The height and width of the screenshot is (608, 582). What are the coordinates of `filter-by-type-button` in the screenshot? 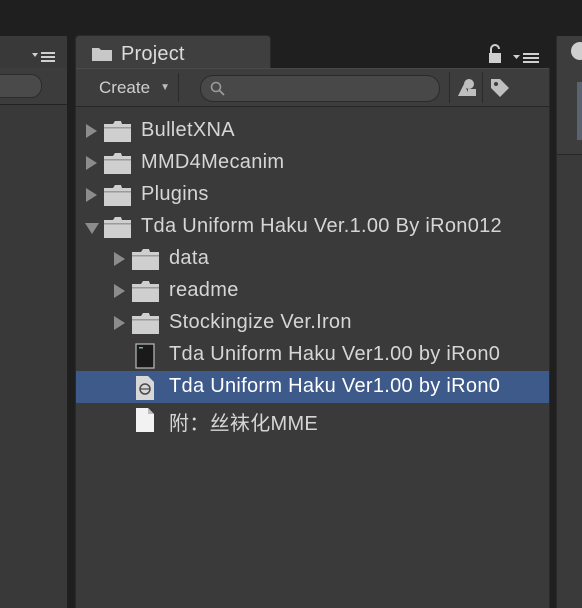 It's located at (465, 87).